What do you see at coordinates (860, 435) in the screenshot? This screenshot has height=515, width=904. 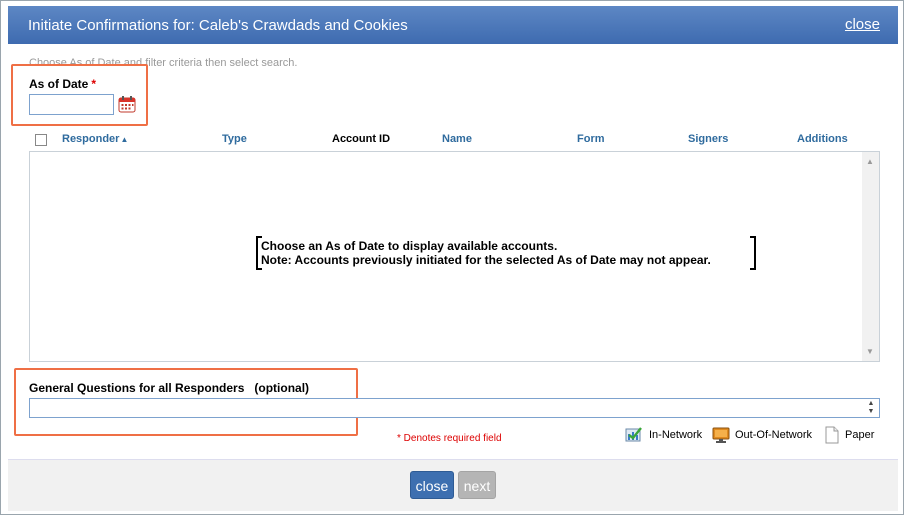 I see `legend-paper-label: Paper` at bounding box center [860, 435].